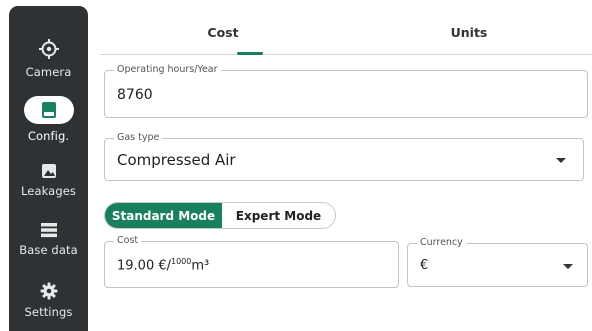 This screenshot has width=592, height=331. Describe the element at coordinates (144, 266) in the screenshot. I see `cost-amount: 19.00 €/` at that location.